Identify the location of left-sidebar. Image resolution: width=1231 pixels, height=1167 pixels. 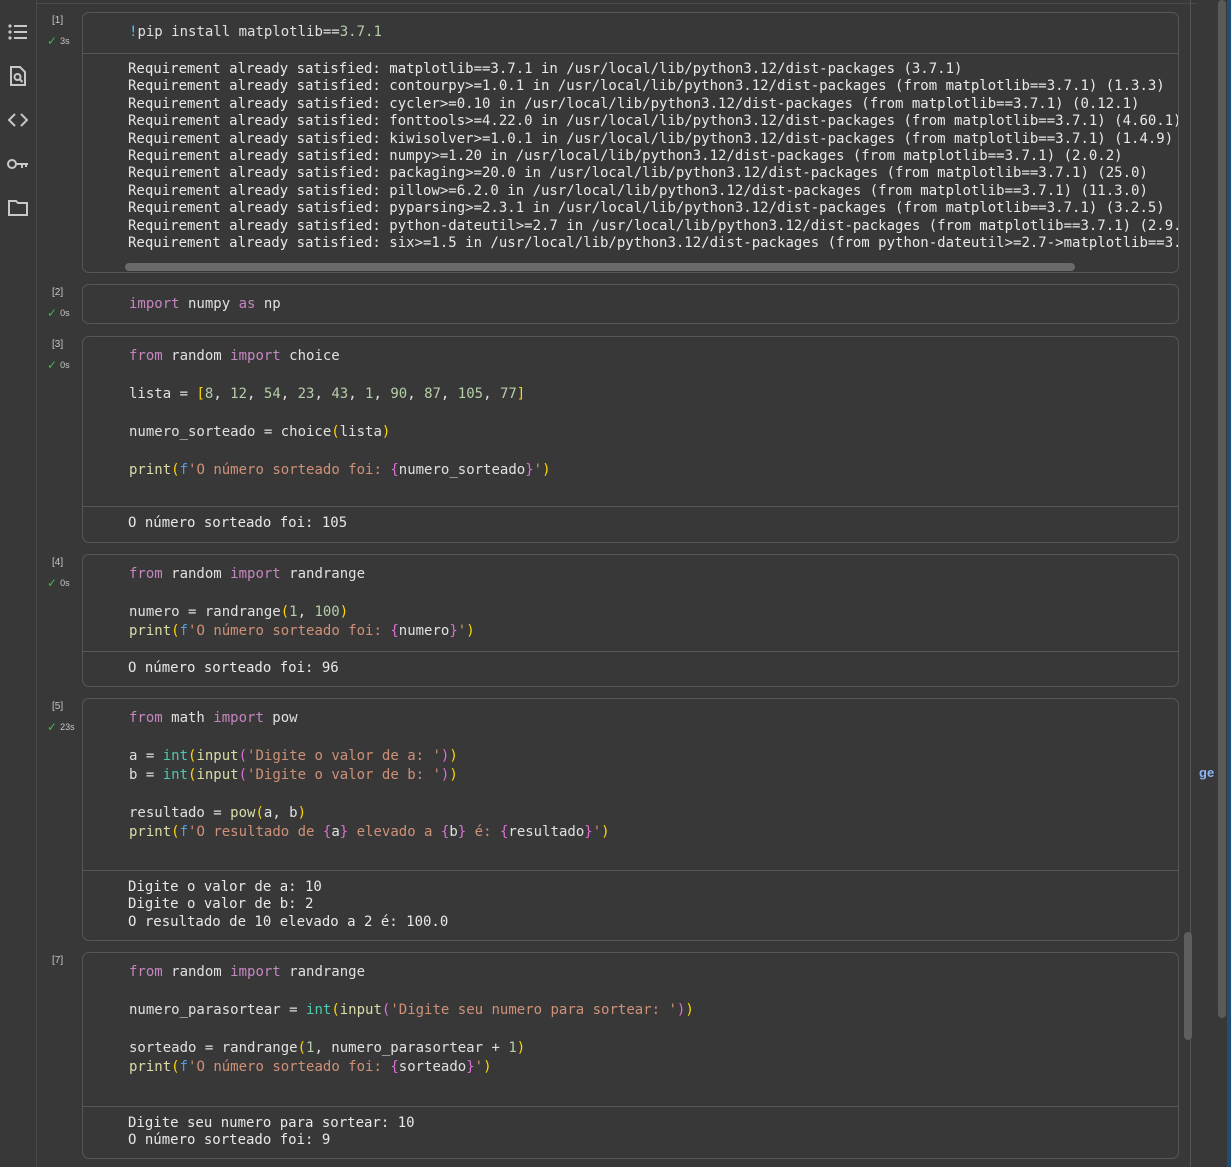
(18, 583).